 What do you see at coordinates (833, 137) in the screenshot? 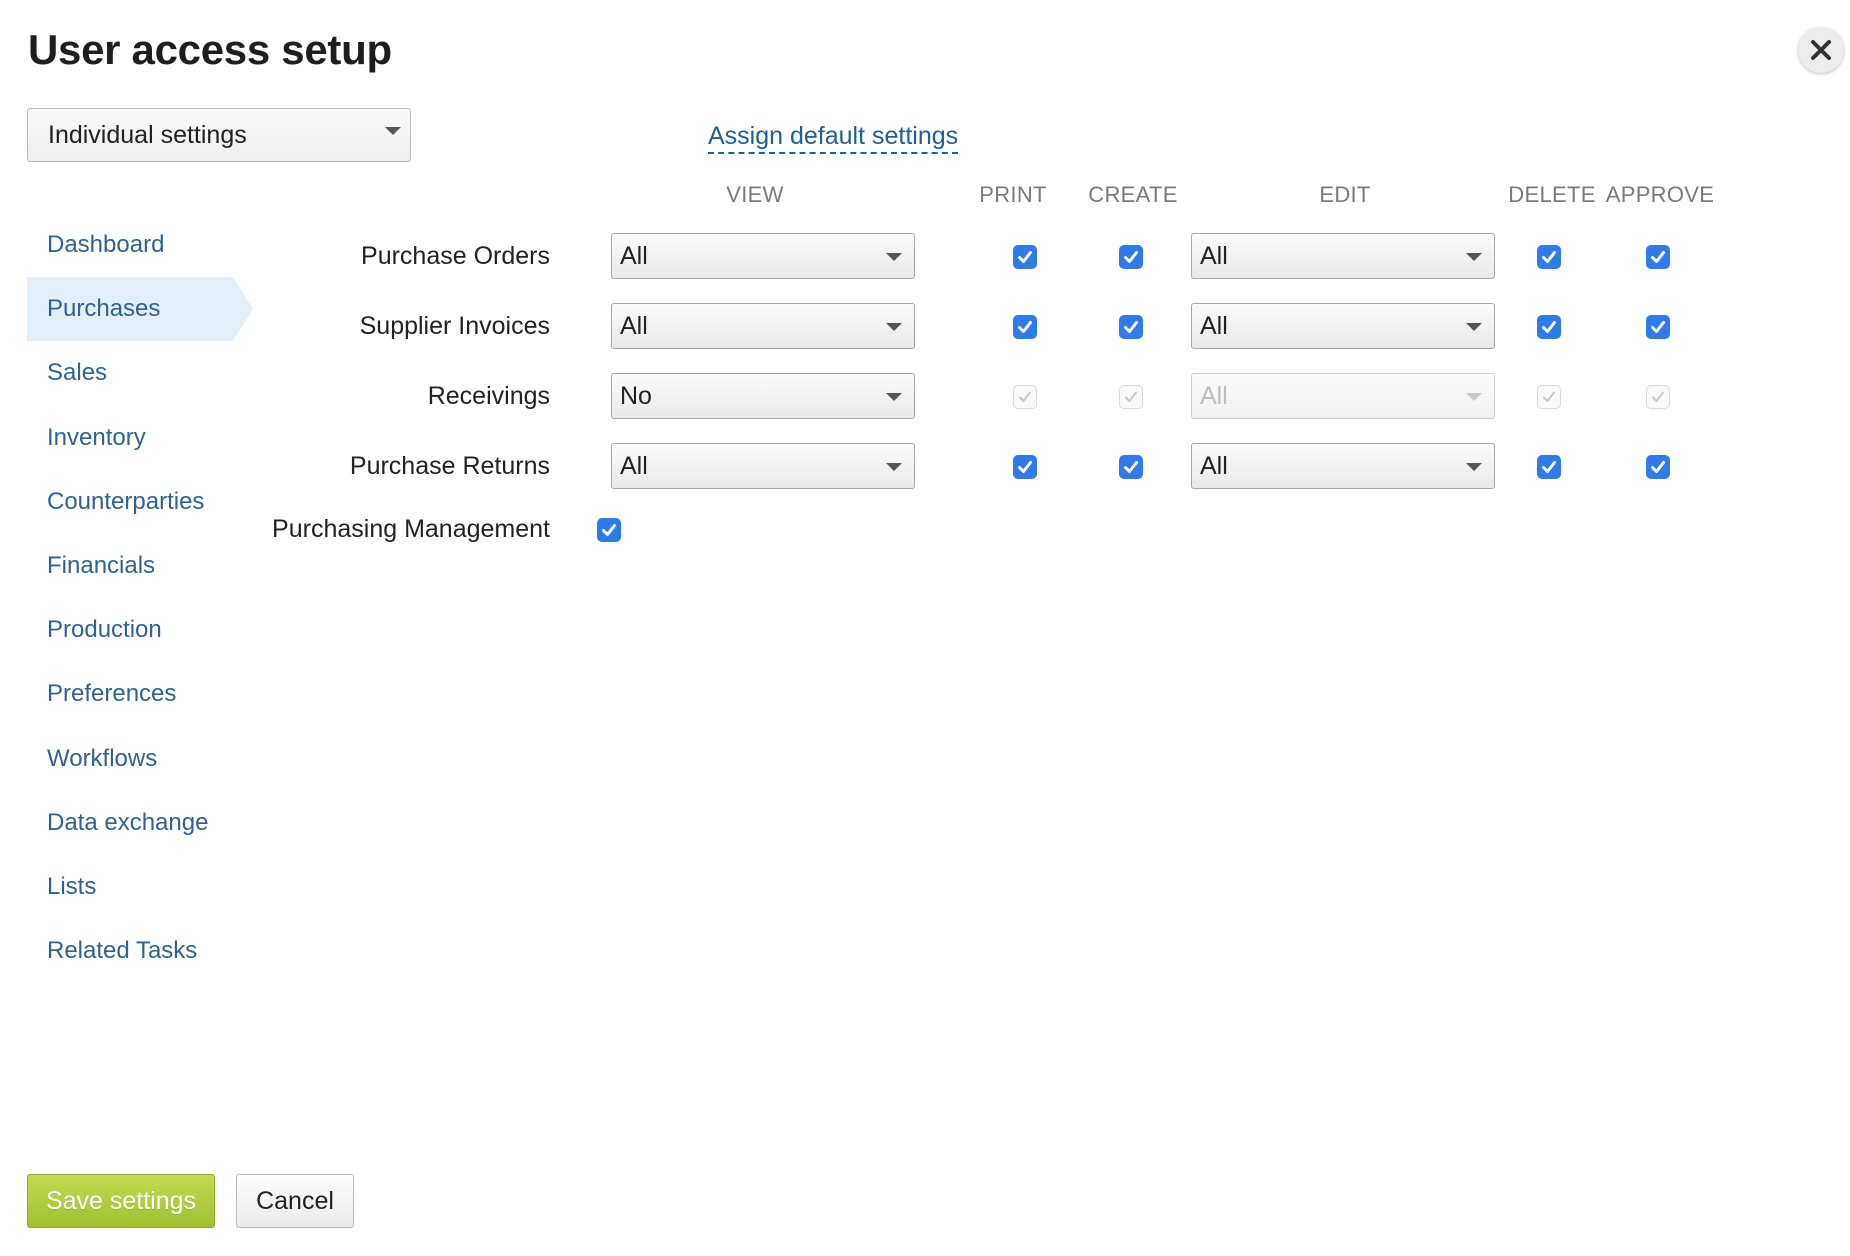
I see `assign-default-settings-link: Assign default settings` at bounding box center [833, 137].